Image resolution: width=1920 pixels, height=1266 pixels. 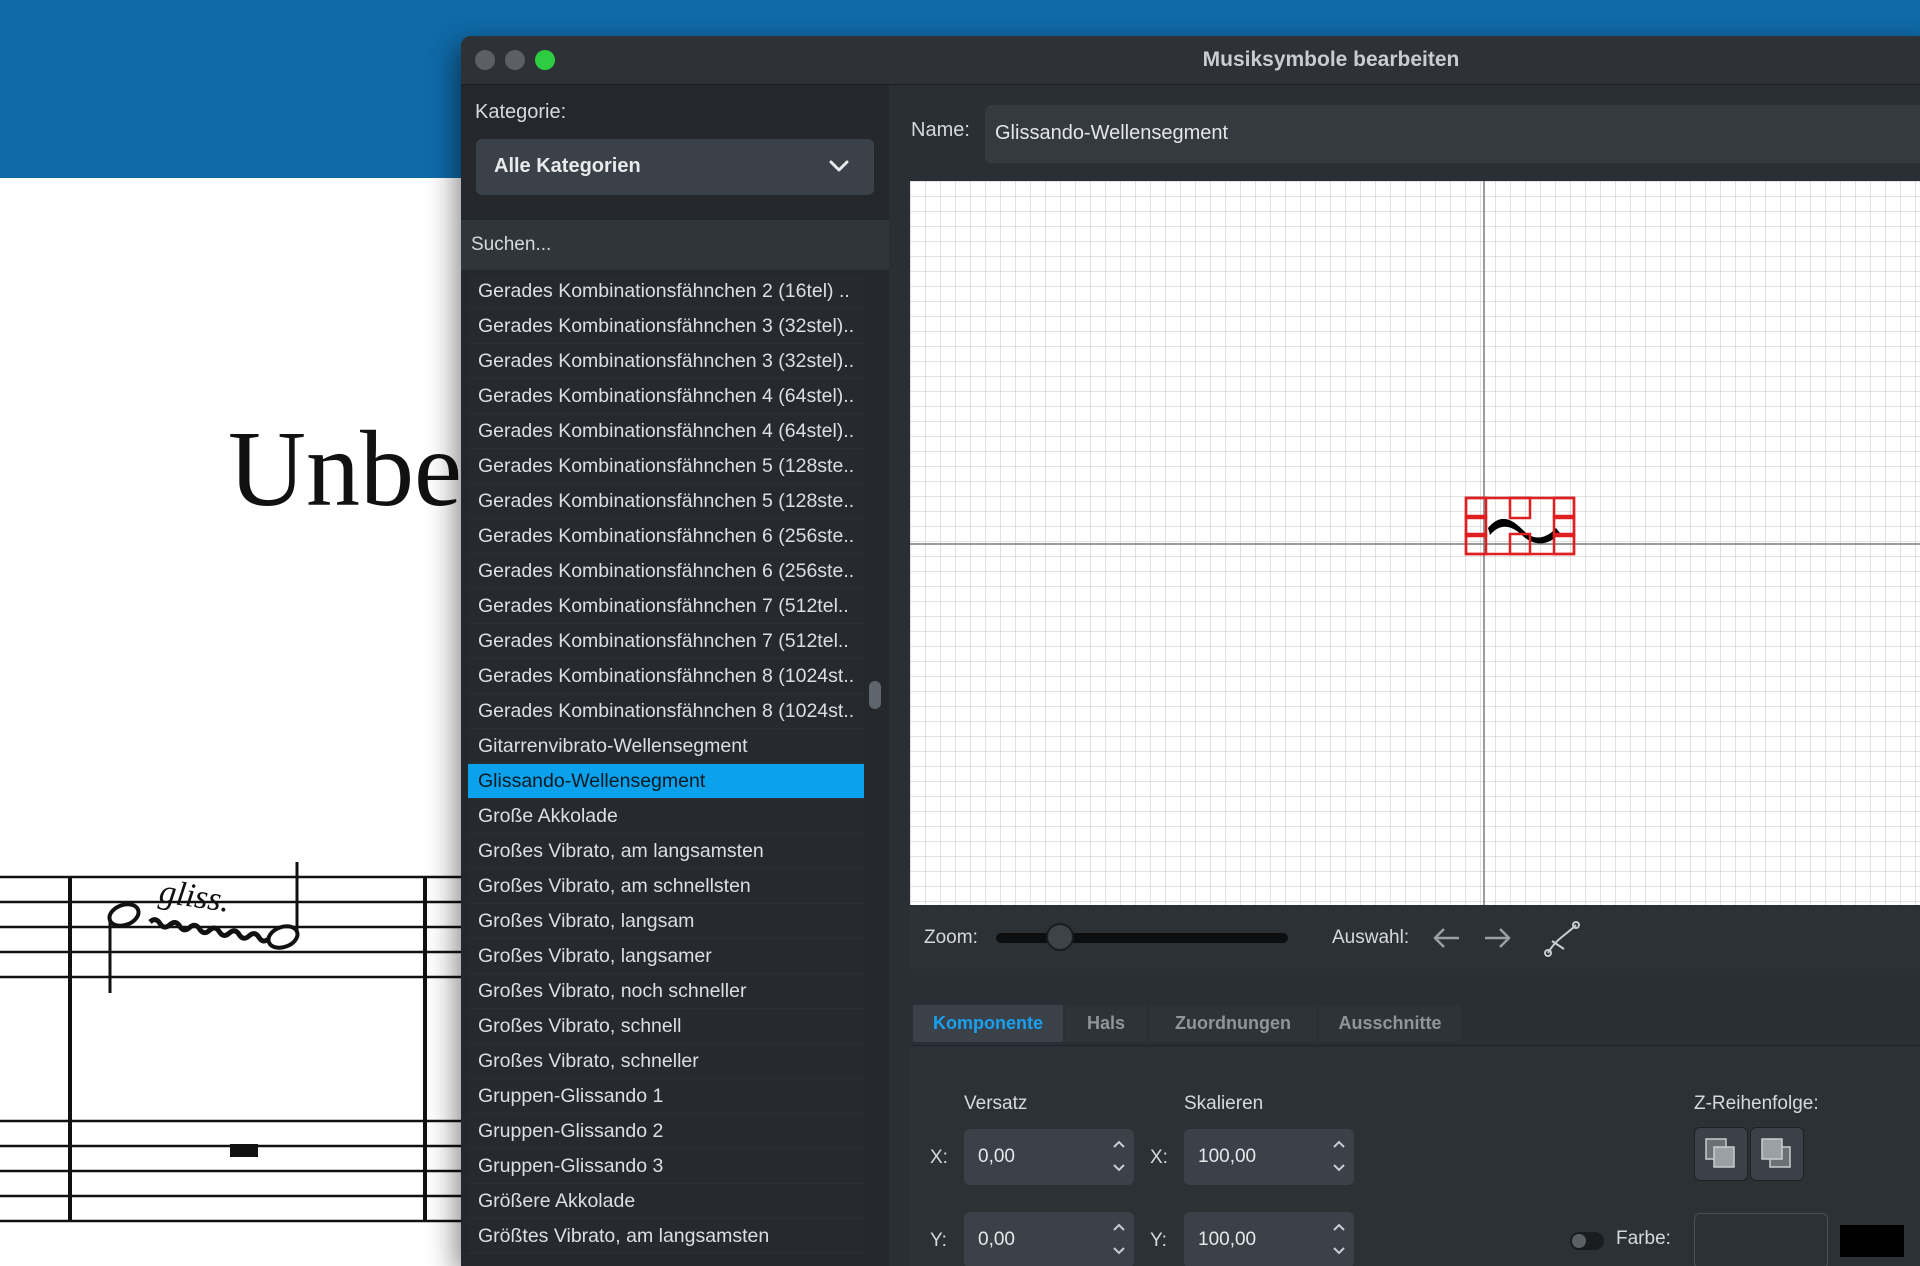 I want to click on tab-zuordnungen: Zuordnungen, so click(x=1233, y=1023).